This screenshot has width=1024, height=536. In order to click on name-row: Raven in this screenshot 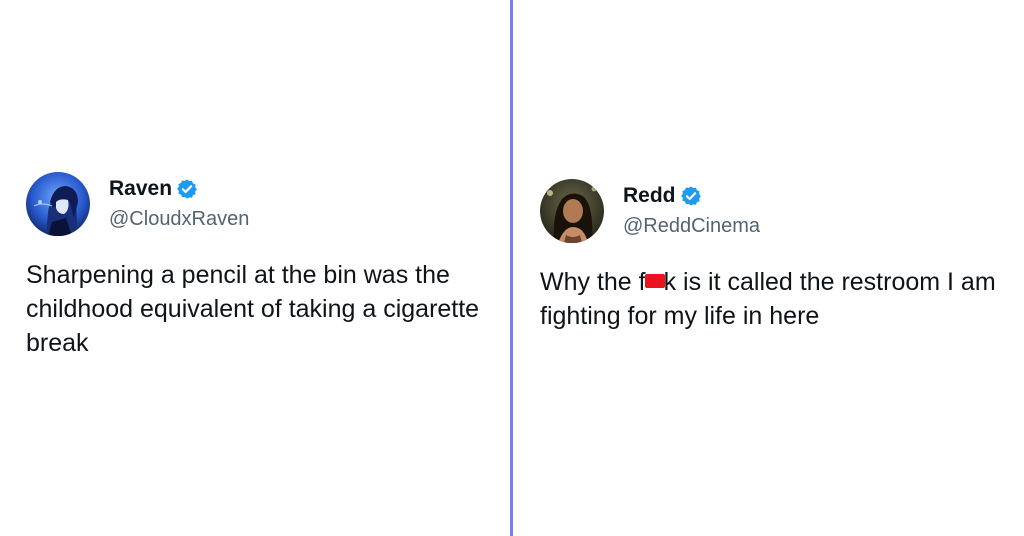, I will do `click(179, 189)`.